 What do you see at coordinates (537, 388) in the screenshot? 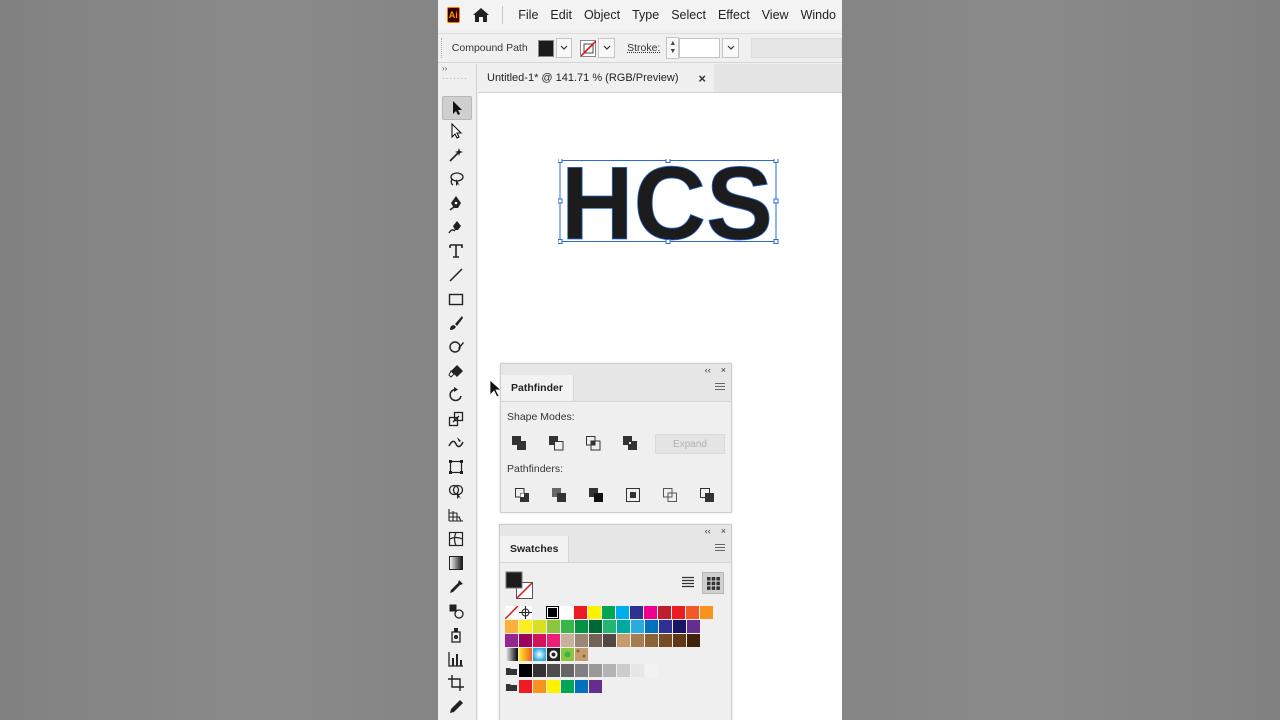
I see `tab-pathfinder: Pathfinder` at bounding box center [537, 388].